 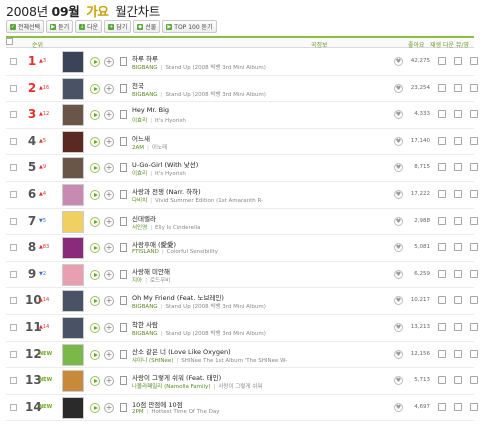 What do you see at coordinates (150, 110) in the screenshot?
I see `song-title: Hey Mr. Big` at bounding box center [150, 110].